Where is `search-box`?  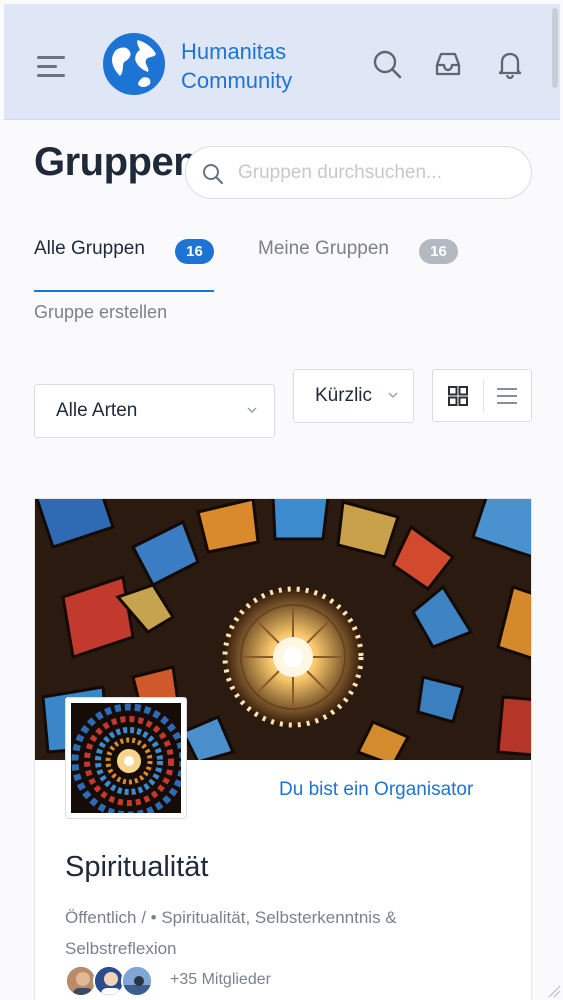
search-box is located at coordinates (358, 172).